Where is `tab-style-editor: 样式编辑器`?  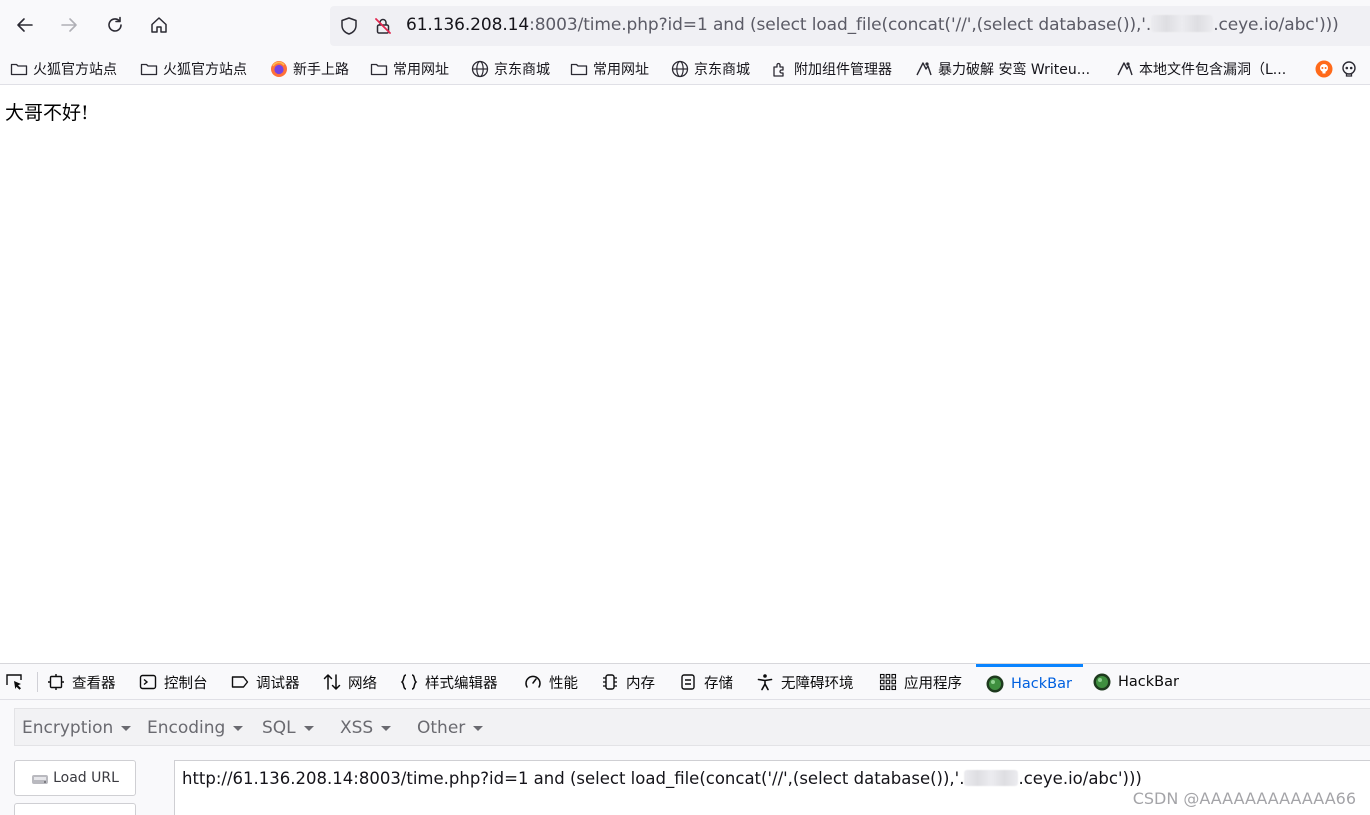
tab-style-editor: 样式编辑器 is located at coordinates (449, 682).